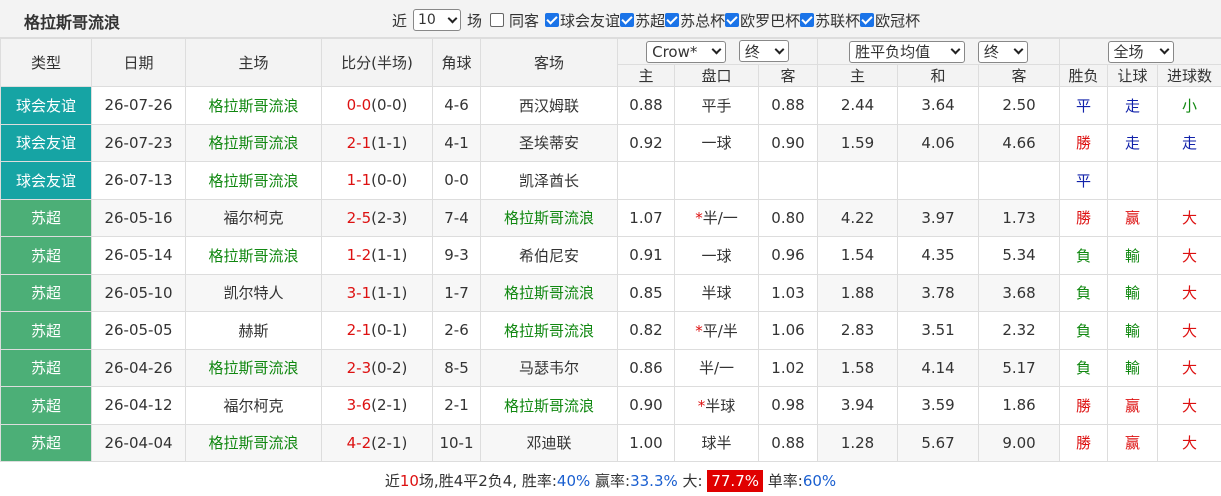  I want to click on same-guest-checkbox, so click(497, 20).